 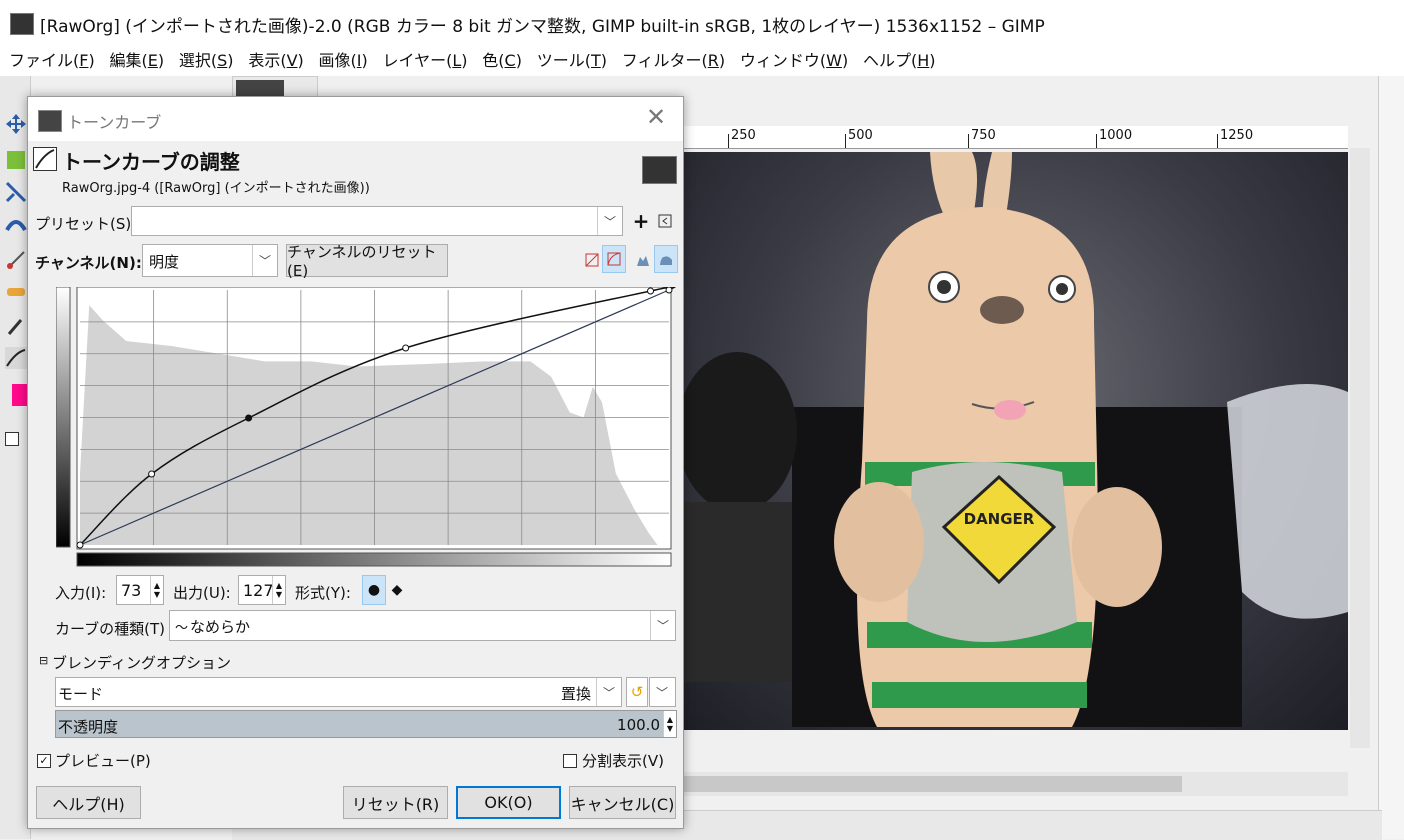 I want to click on split-view-label: 分割表示(V), so click(x=623, y=760).